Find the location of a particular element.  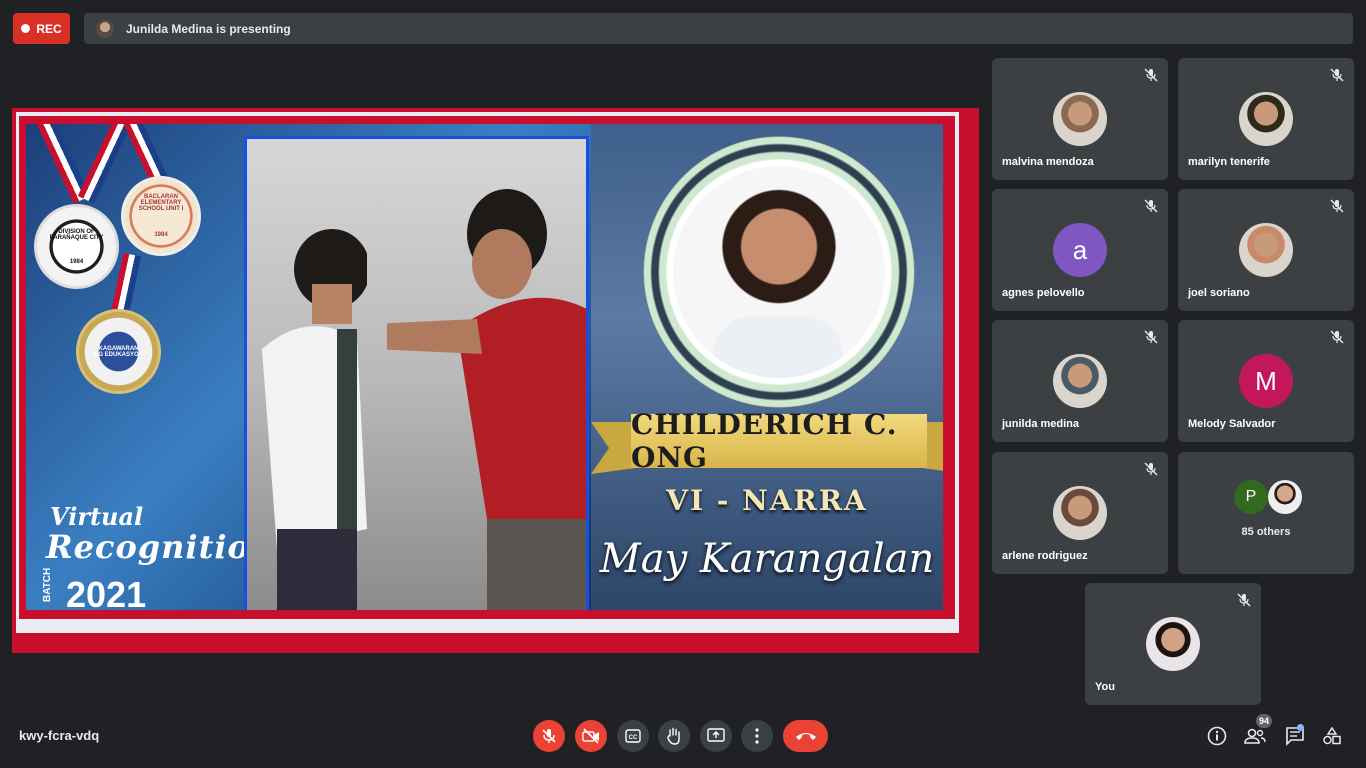

others-tile: P 85 others is located at coordinates (1266, 513).